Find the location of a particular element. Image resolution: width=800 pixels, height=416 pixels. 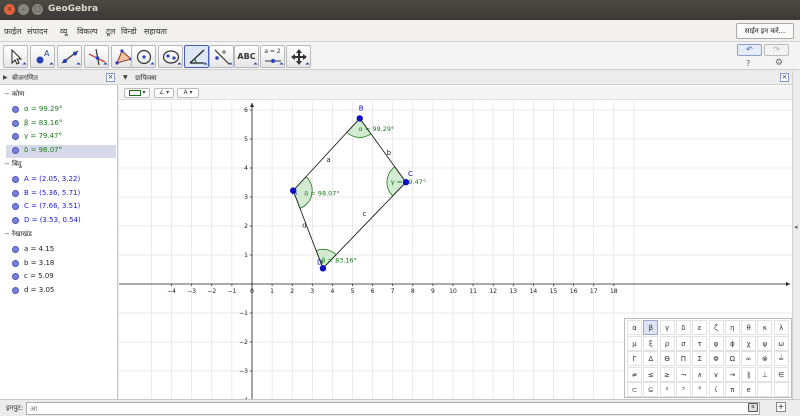

greek-key: ξ is located at coordinates (651, 343).